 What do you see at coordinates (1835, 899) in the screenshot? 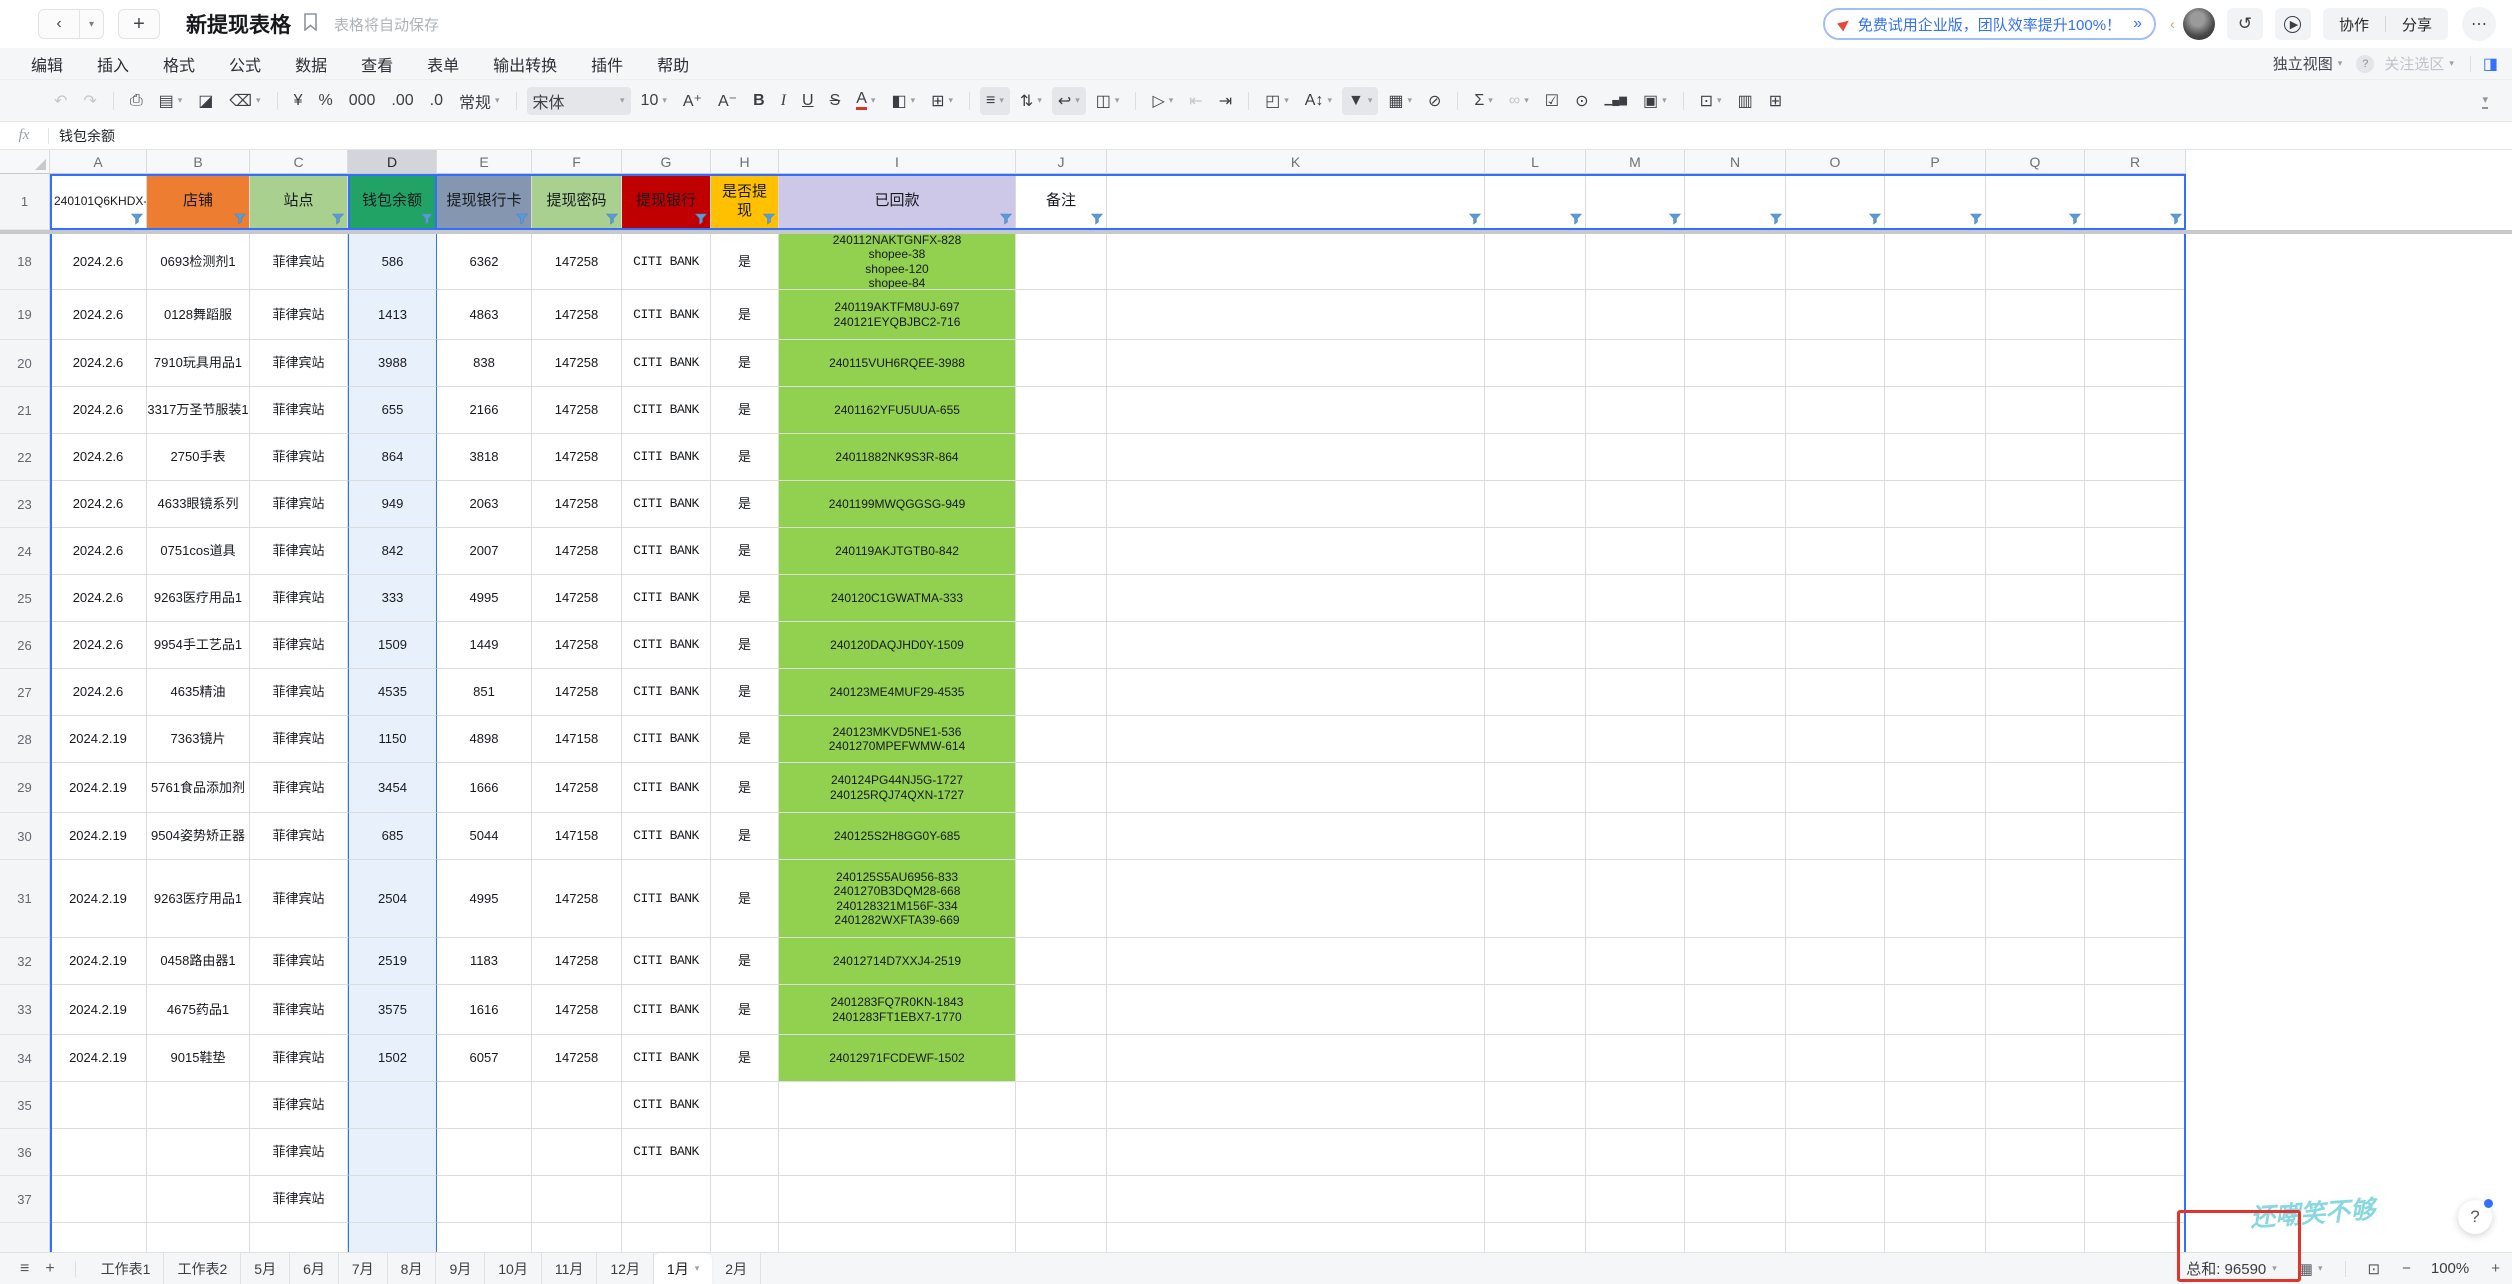
I see `cell-O31` at bounding box center [1835, 899].